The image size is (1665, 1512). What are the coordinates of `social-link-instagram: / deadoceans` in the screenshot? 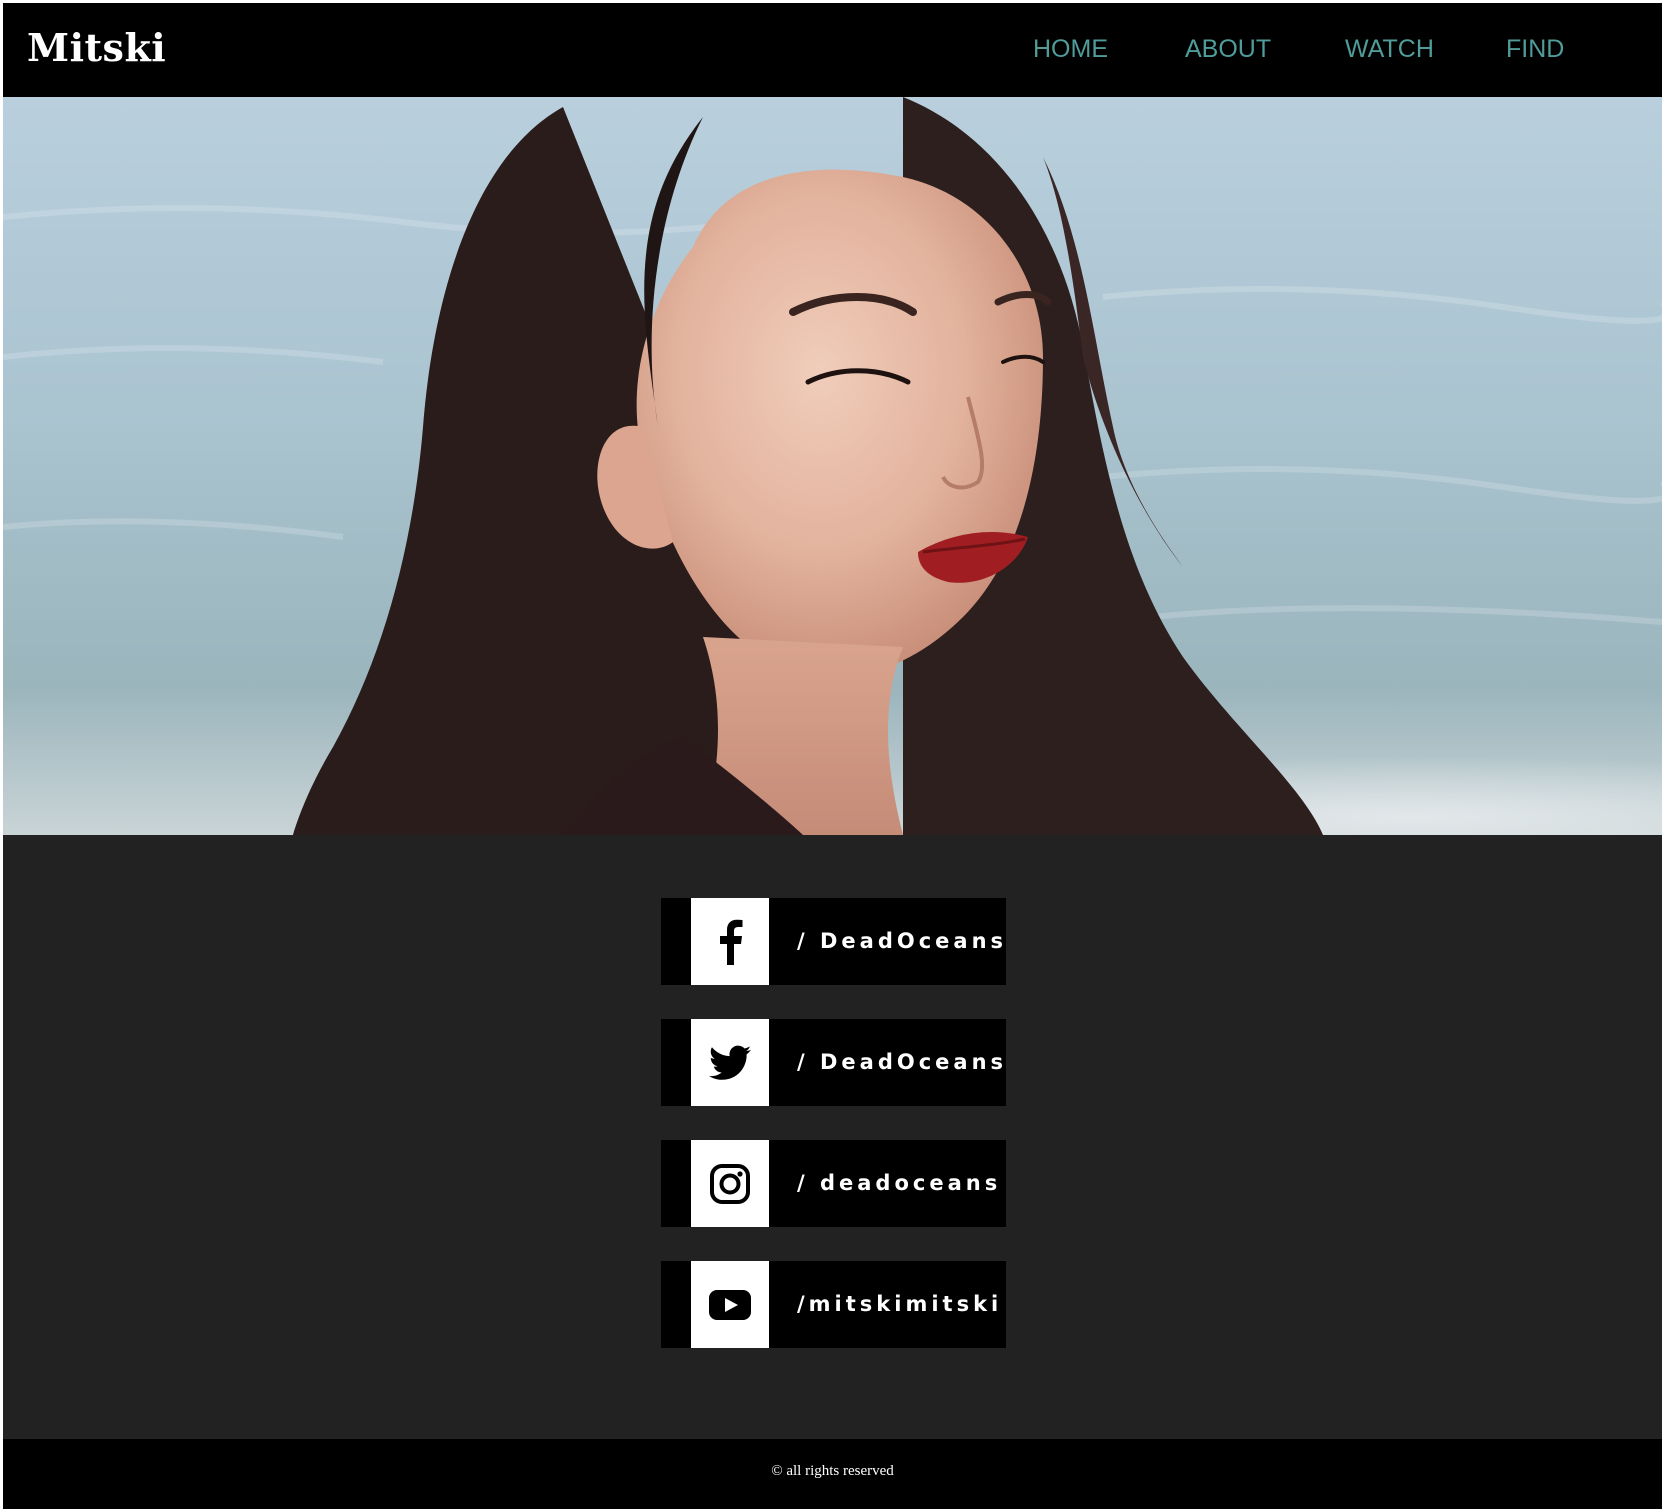 It's located at (833, 1183).